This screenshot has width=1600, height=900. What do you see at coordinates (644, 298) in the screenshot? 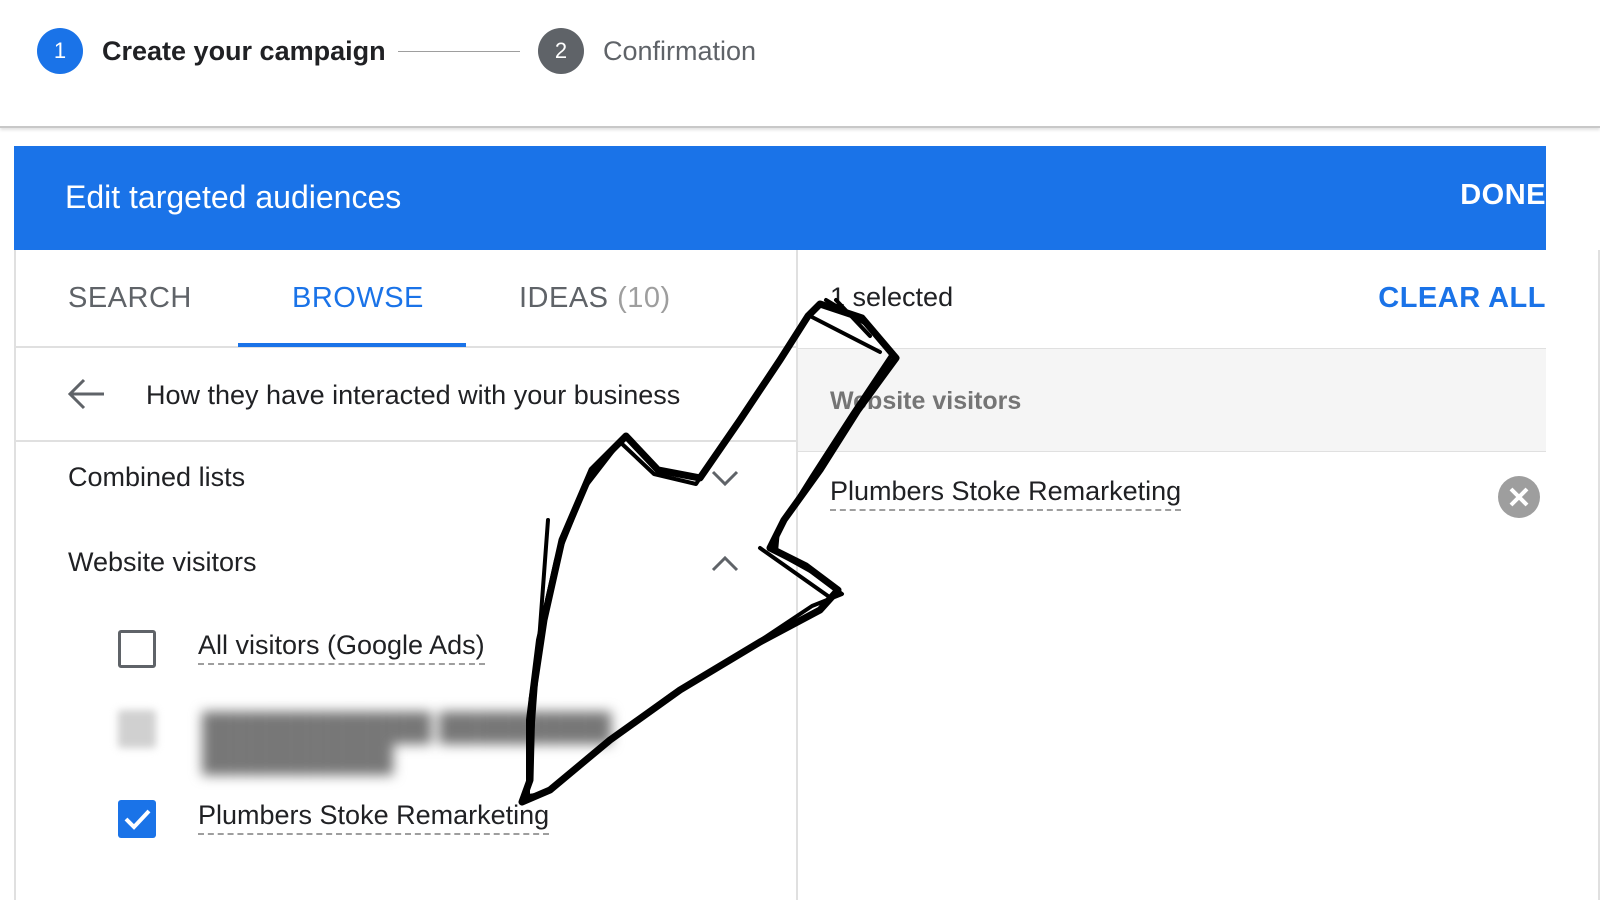
I see `tab-ideas-count: (10)` at bounding box center [644, 298].